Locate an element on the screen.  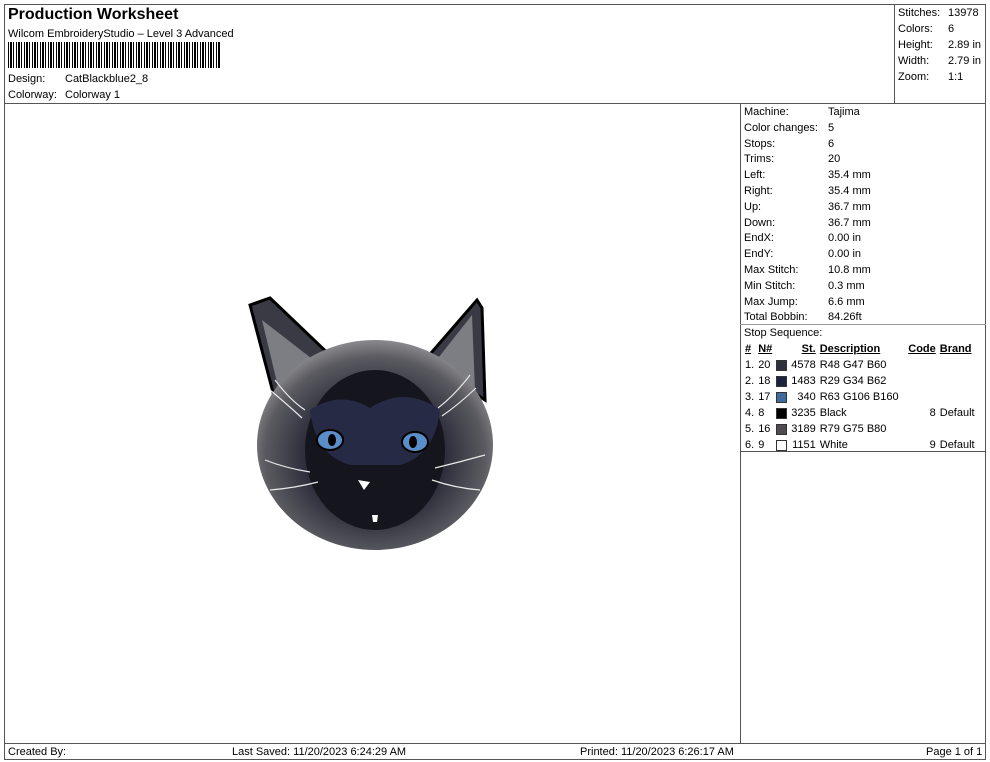
stop-sequence-row: 1. 20 4578 R48 G47 B60 is located at coordinates (860, 365).